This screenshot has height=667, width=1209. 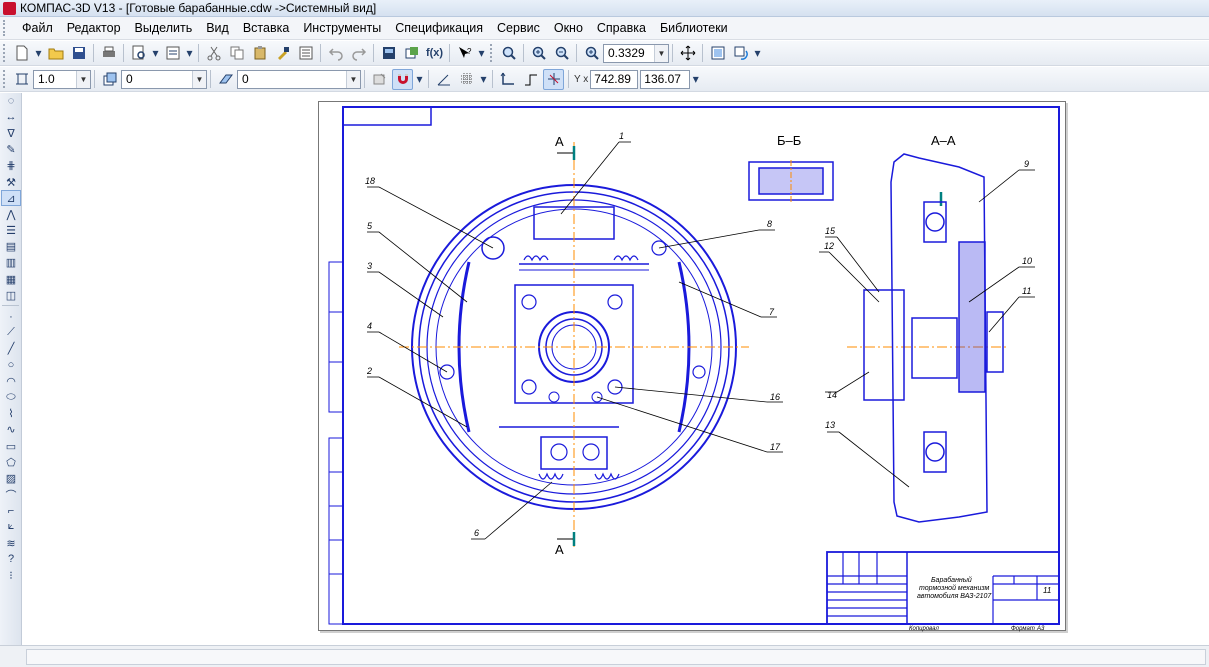 What do you see at coordinates (11, 333) in the screenshot?
I see `aux-line-icon: ⟋` at bounding box center [11, 333].